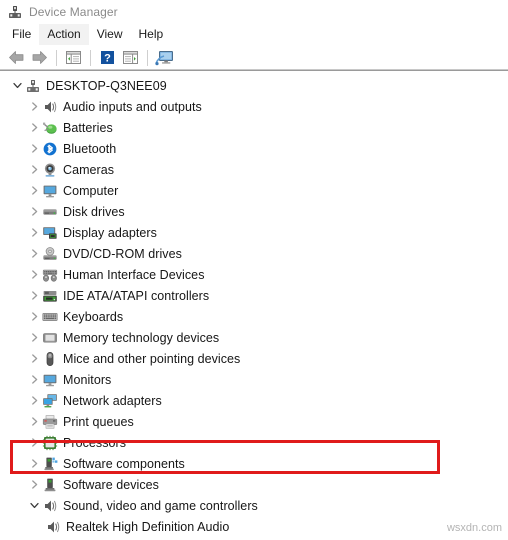  I want to click on tree-node-cameras: Cameras, so click(254, 169).